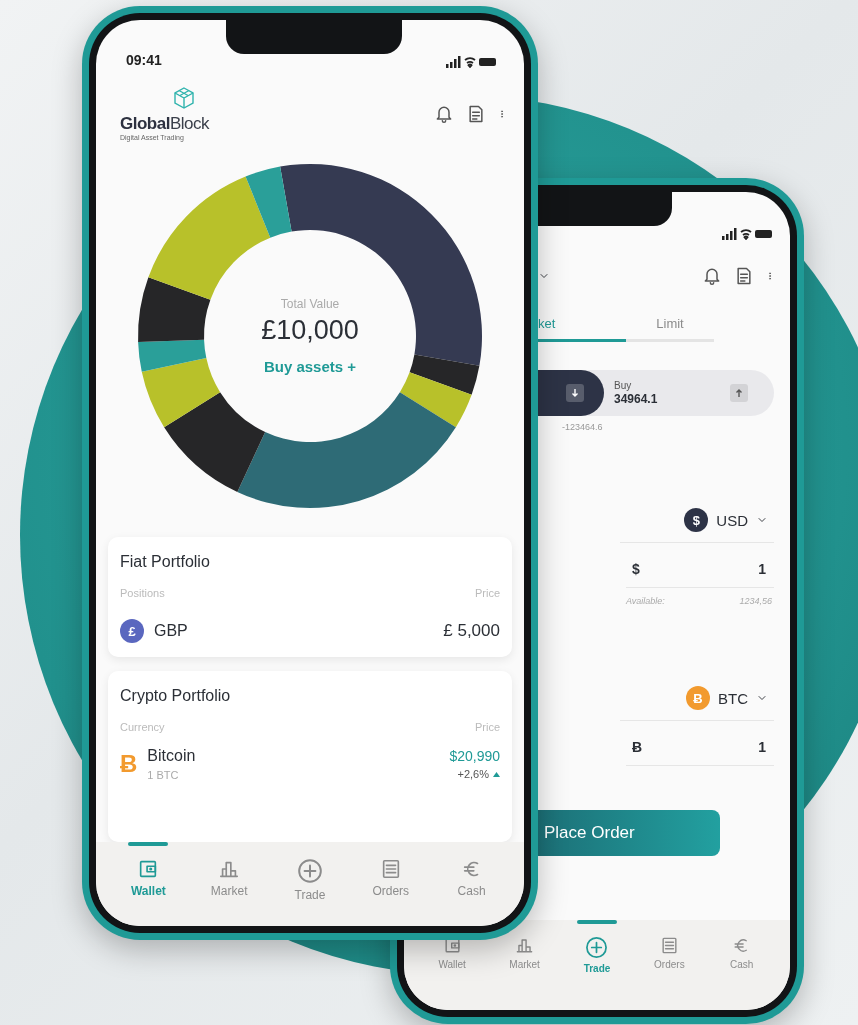 The image size is (858, 1025). Describe the element at coordinates (712, 276) in the screenshot. I see `bell-icon` at that location.